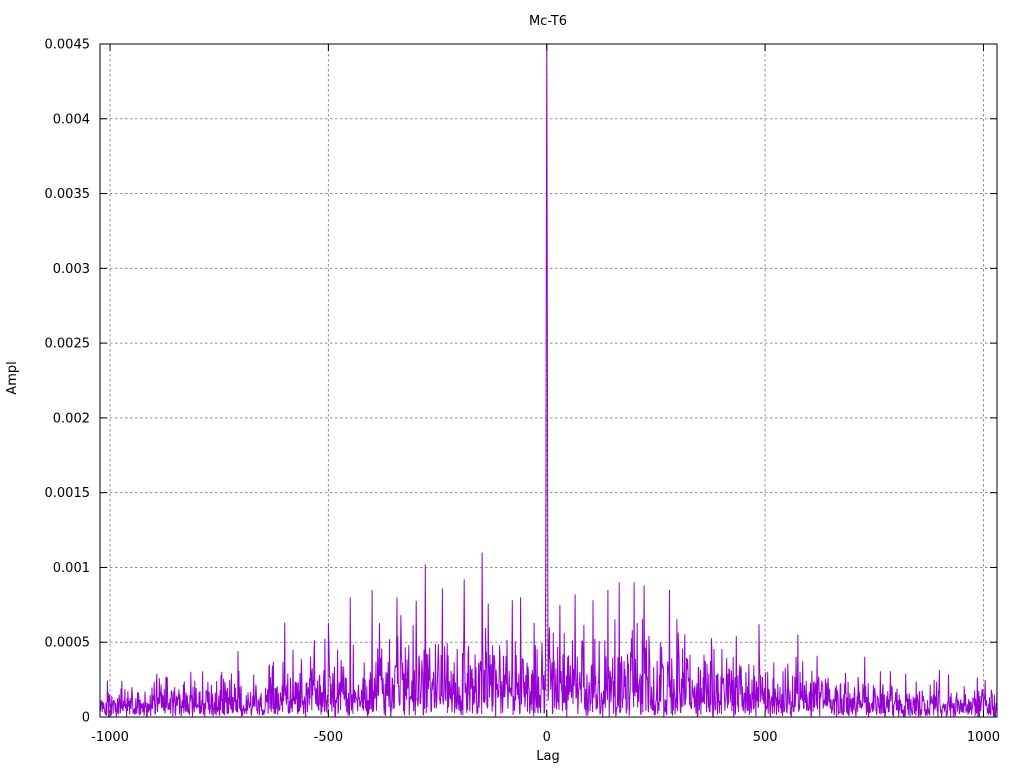 This screenshot has height=768, width=1024. What do you see at coordinates (71, 269) in the screenshot?
I see `y-tick-label: 0.003` at bounding box center [71, 269].